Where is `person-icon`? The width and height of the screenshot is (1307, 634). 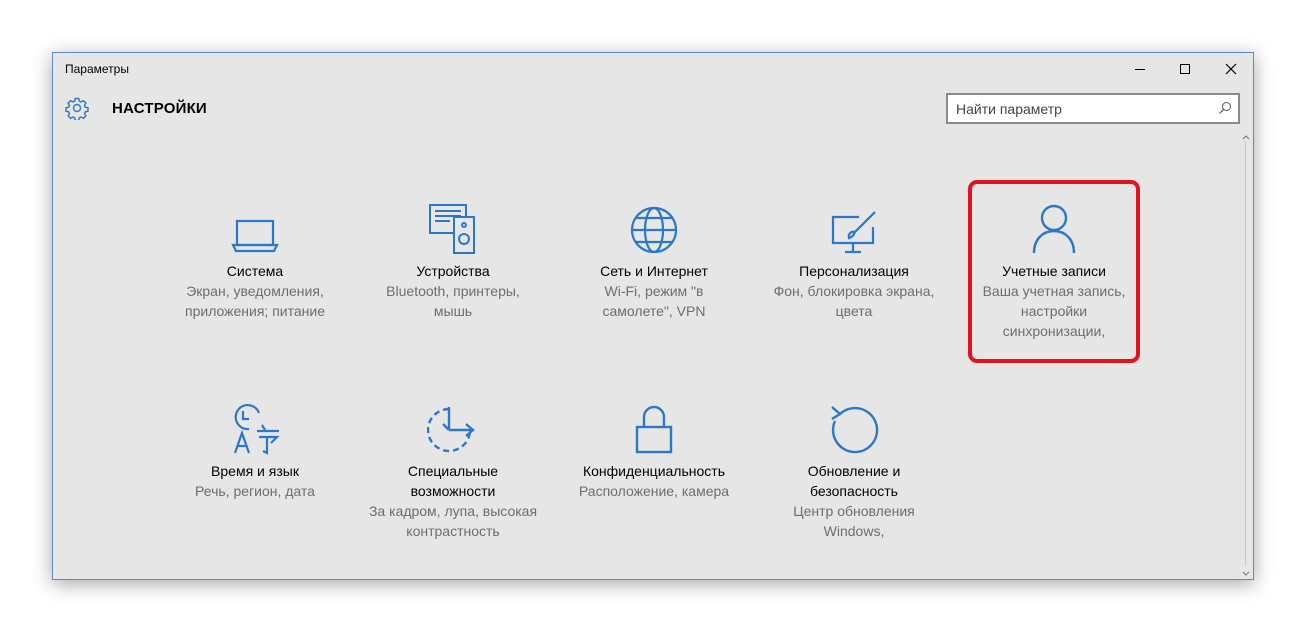 person-icon is located at coordinates (1054, 229).